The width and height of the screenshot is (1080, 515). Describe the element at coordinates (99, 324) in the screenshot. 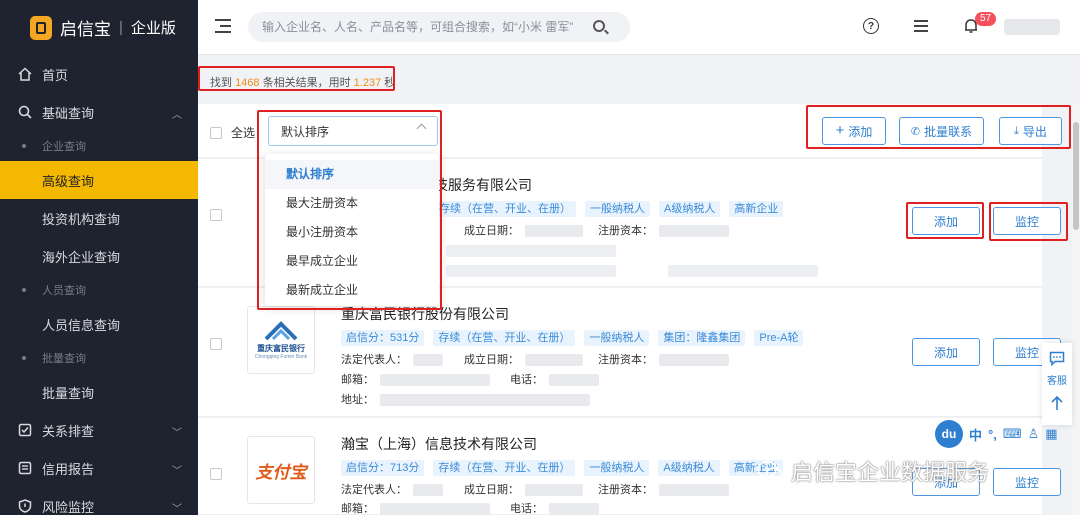

I see `sidebar-item-person-info: 人员信息查询` at that location.